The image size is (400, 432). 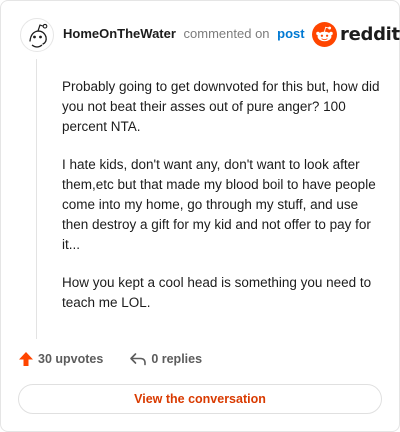 I want to click on reply-count: 0 replies, so click(x=177, y=359).